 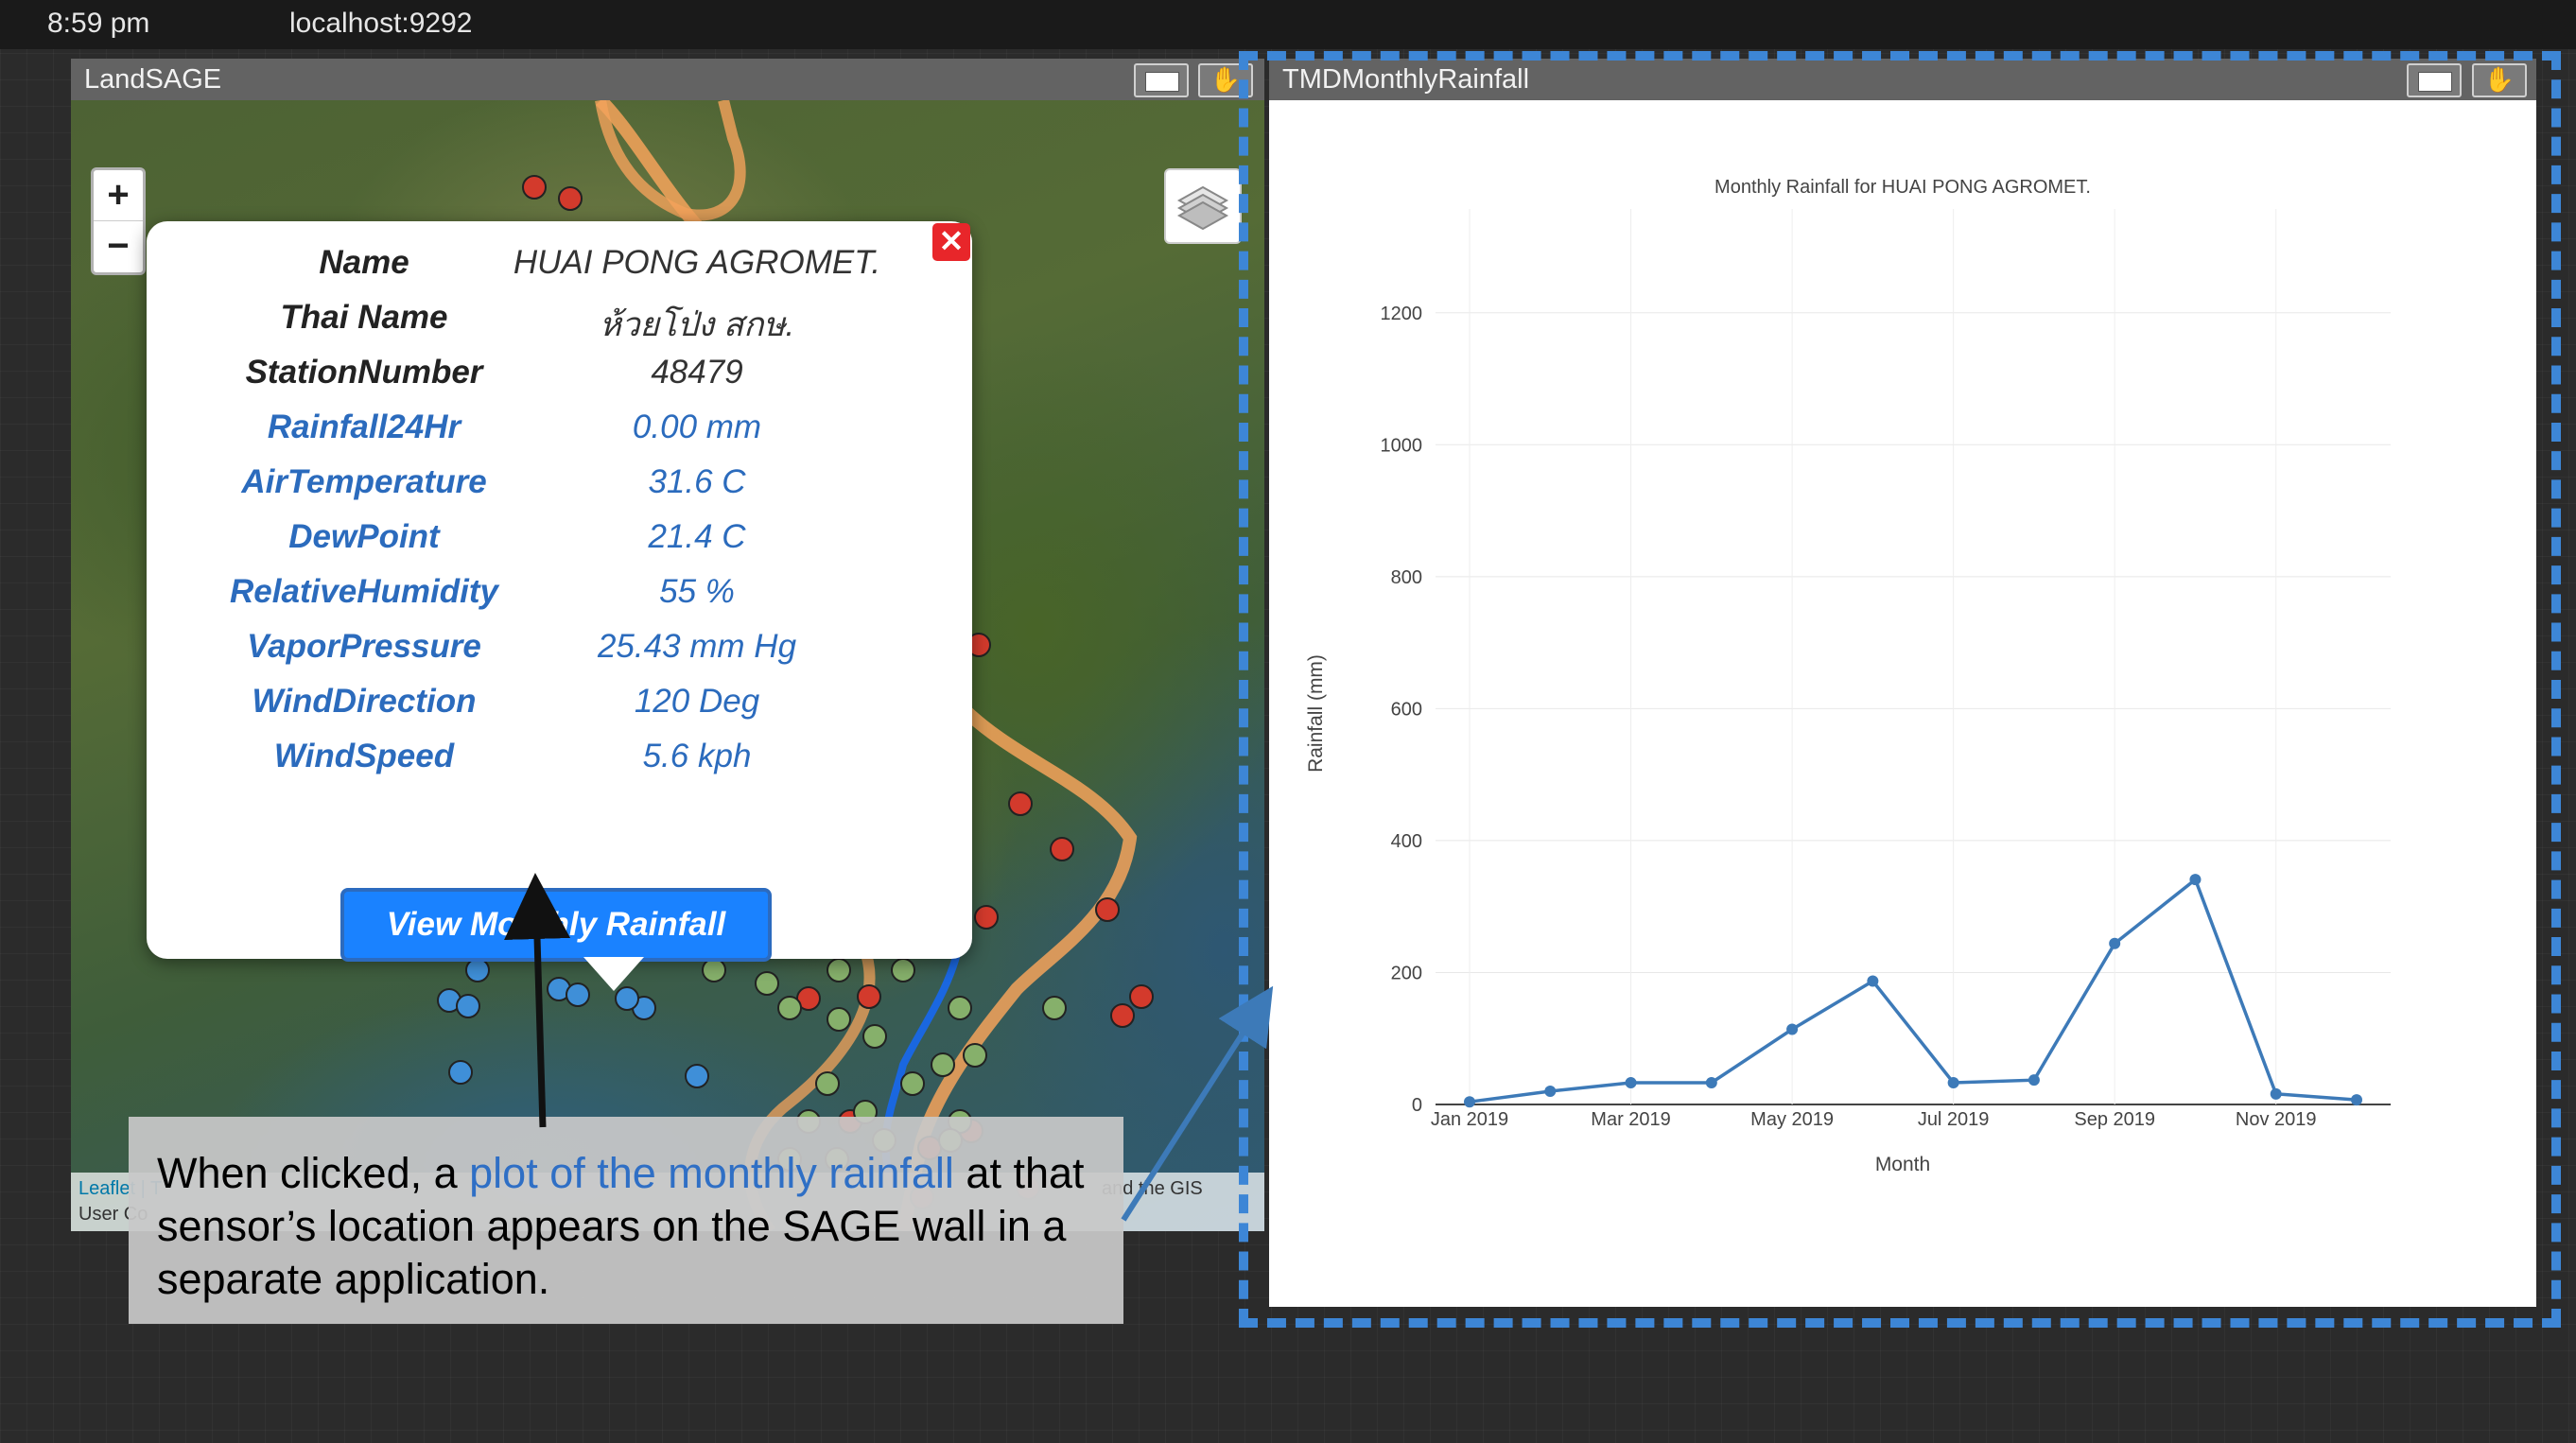 What do you see at coordinates (1197, 1104) in the screenshot?
I see `arrow-blue` at bounding box center [1197, 1104].